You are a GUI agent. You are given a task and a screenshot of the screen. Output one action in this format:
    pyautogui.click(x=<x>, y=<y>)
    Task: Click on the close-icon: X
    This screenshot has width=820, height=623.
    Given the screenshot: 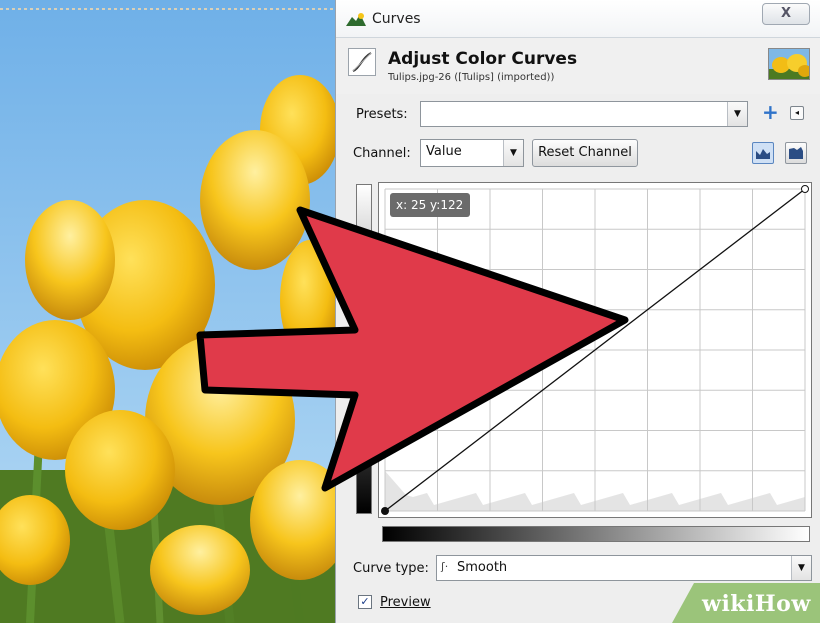 What is the action you would take?
    pyautogui.click(x=786, y=13)
    